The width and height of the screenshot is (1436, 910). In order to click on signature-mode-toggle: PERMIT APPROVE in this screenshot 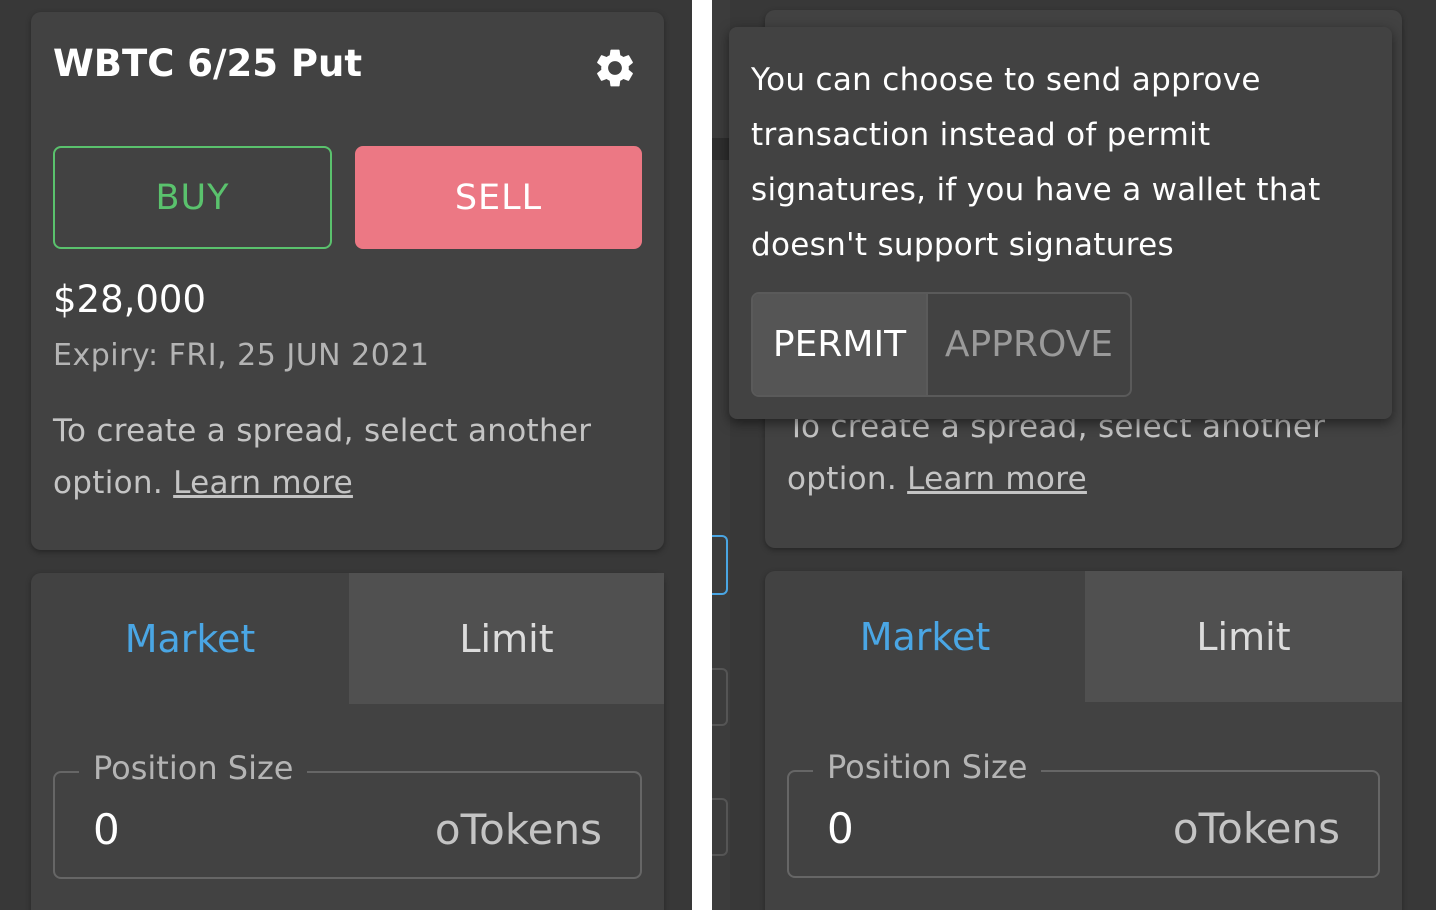, I will do `click(941, 344)`.